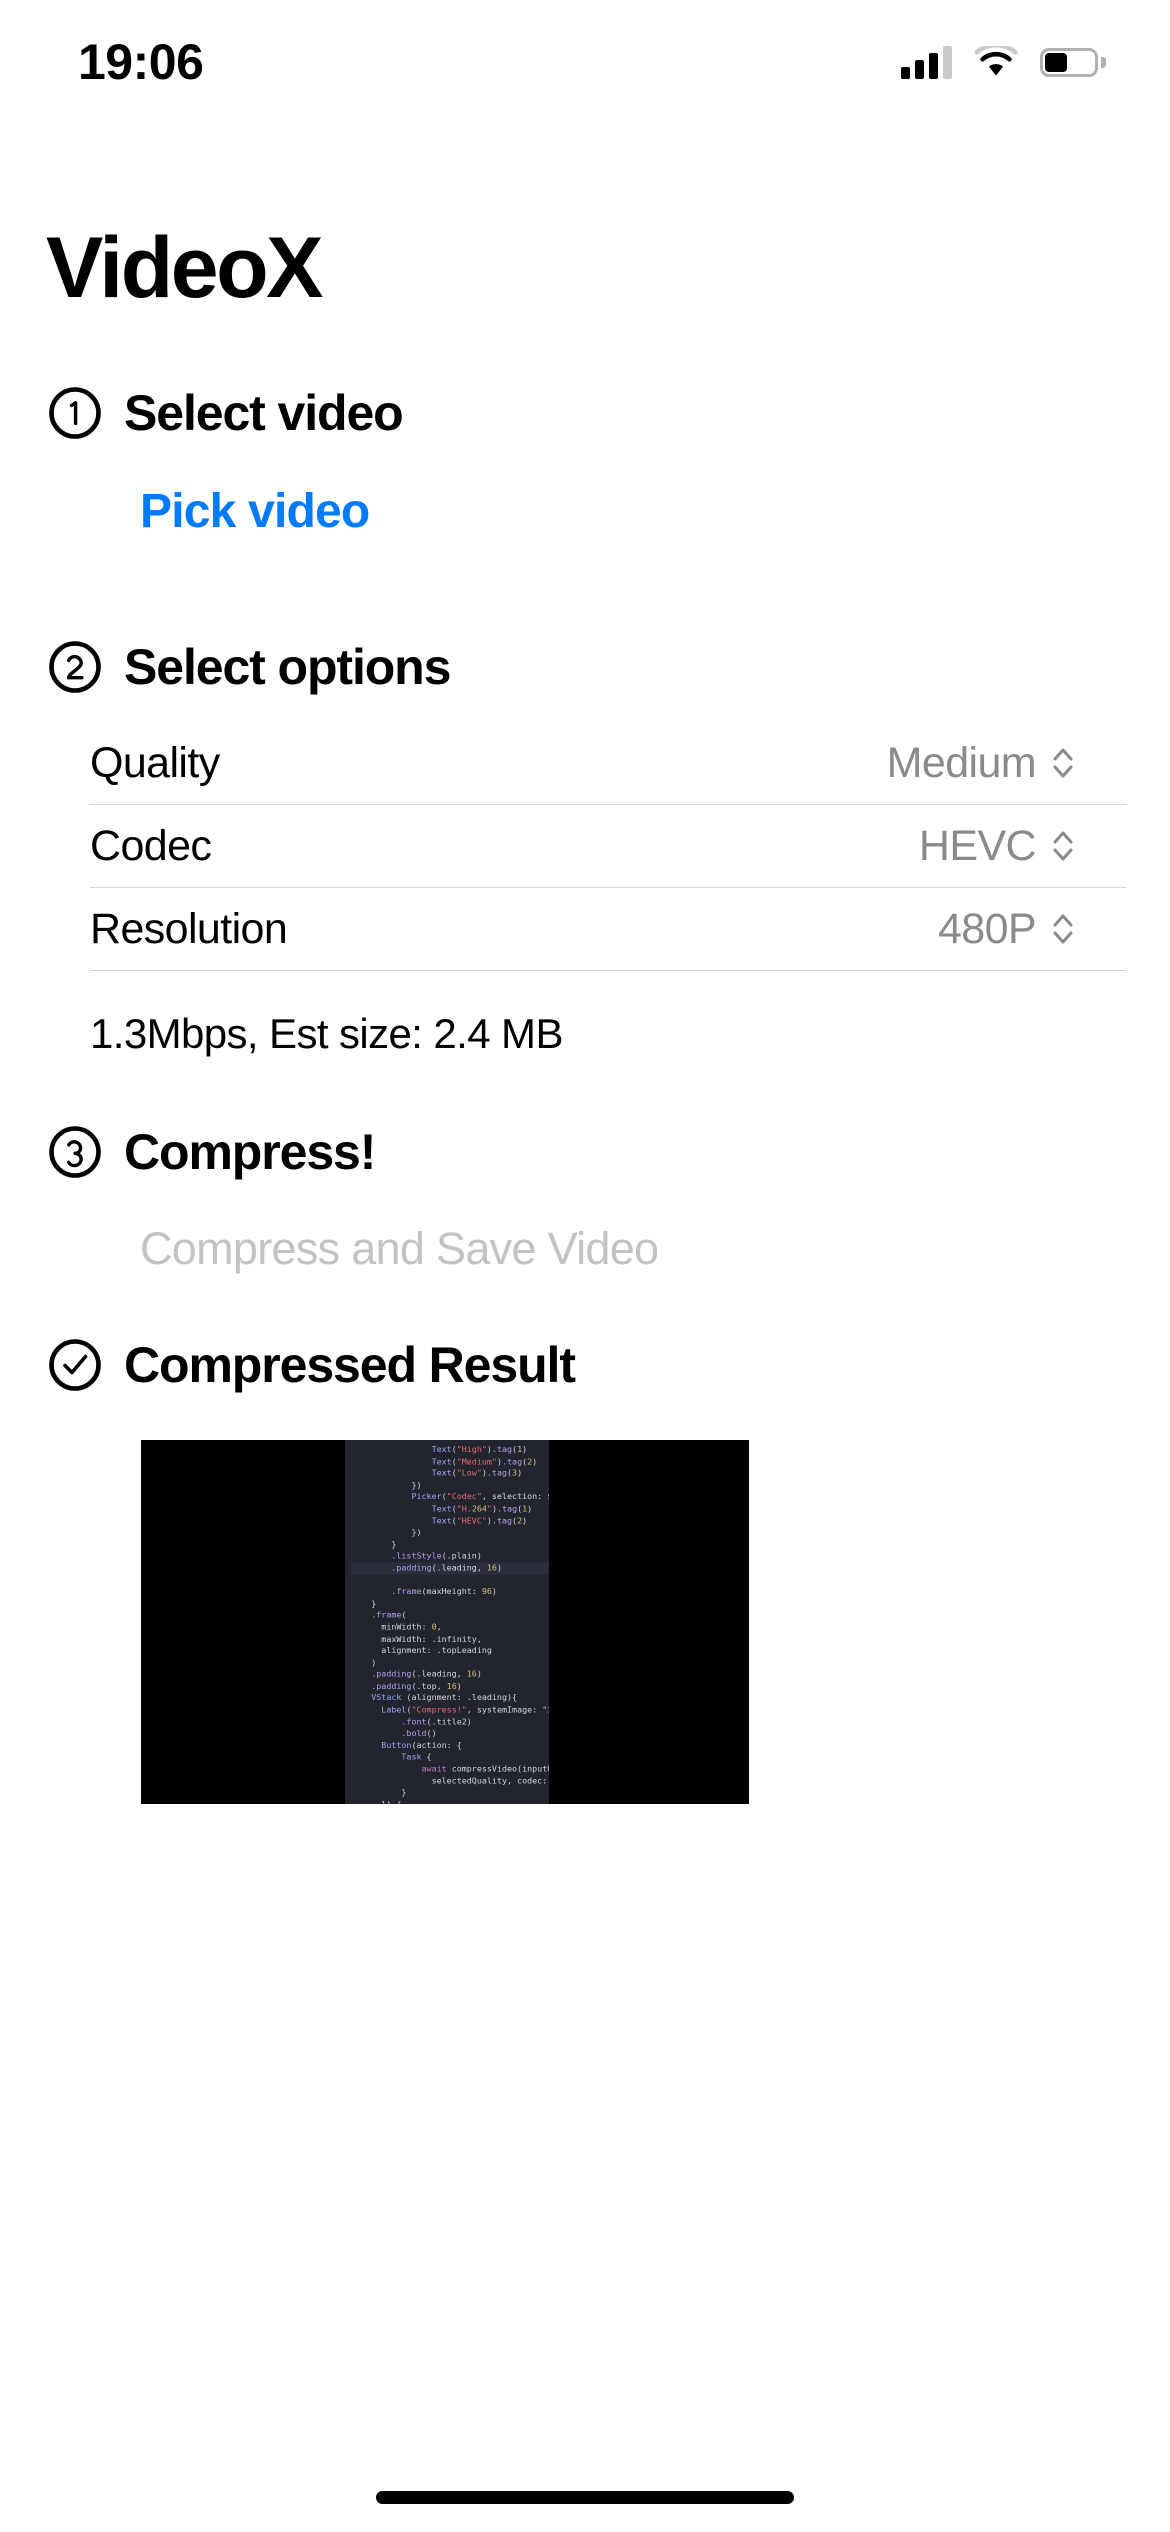  I want to click on option-label-quality: Quality, so click(155, 762).